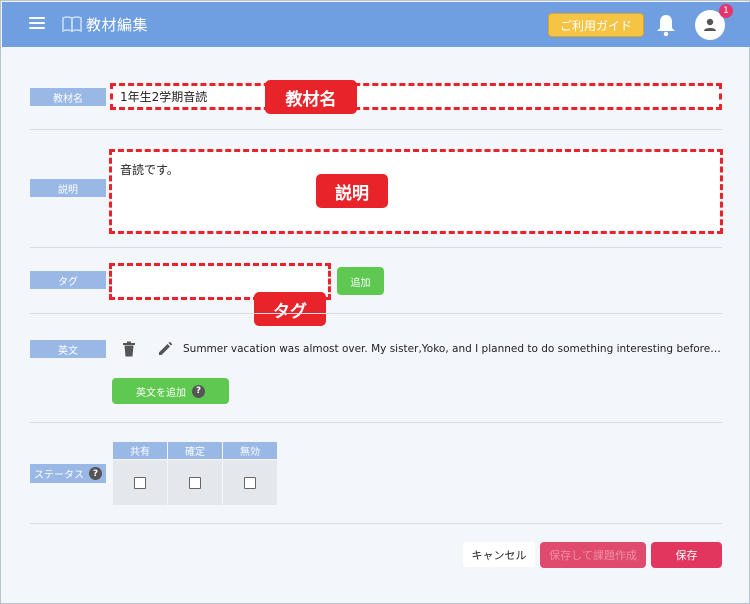  Describe the element at coordinates (68, 188) in the screenshot. I see `description-label: 説明` at that location.